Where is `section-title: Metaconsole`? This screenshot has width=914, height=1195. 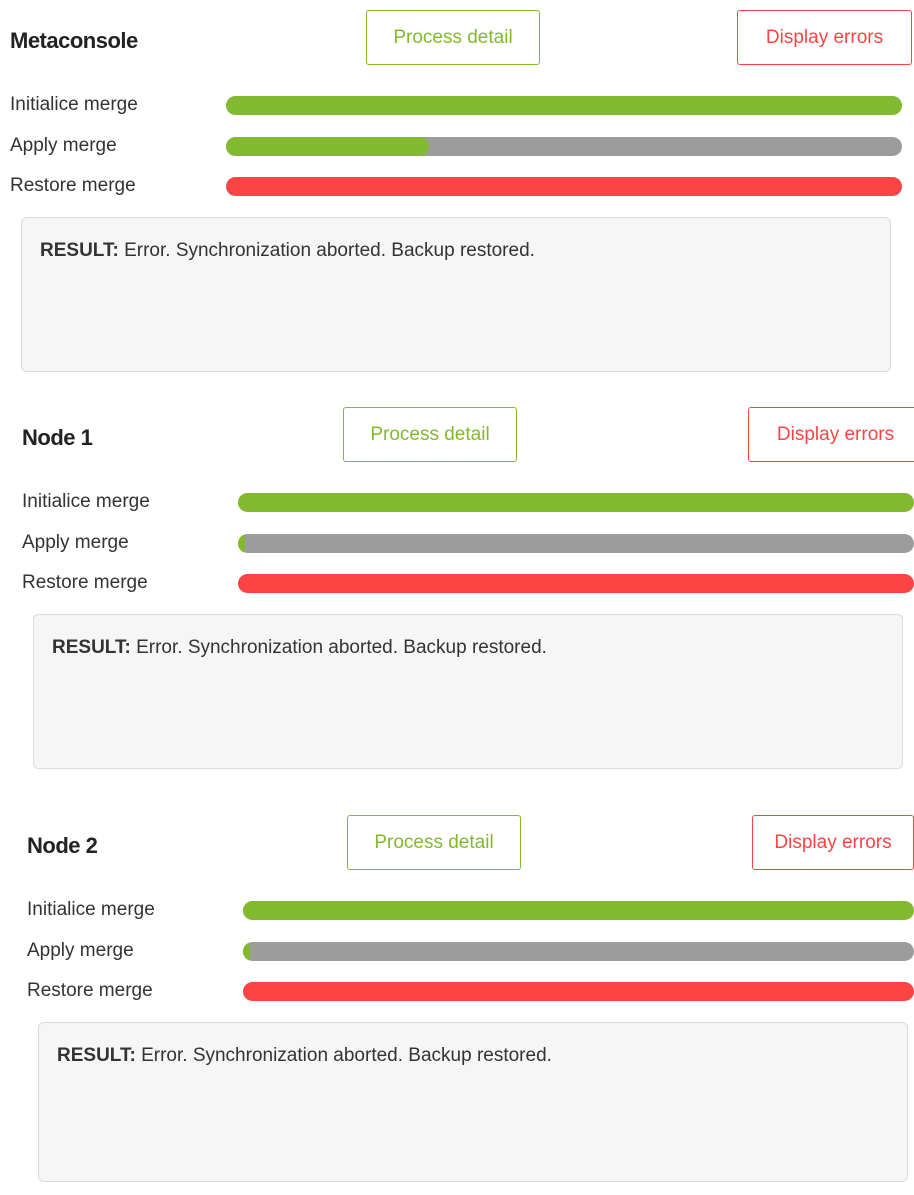
section-title: Metaconsole is located at coordinates (74, 40).